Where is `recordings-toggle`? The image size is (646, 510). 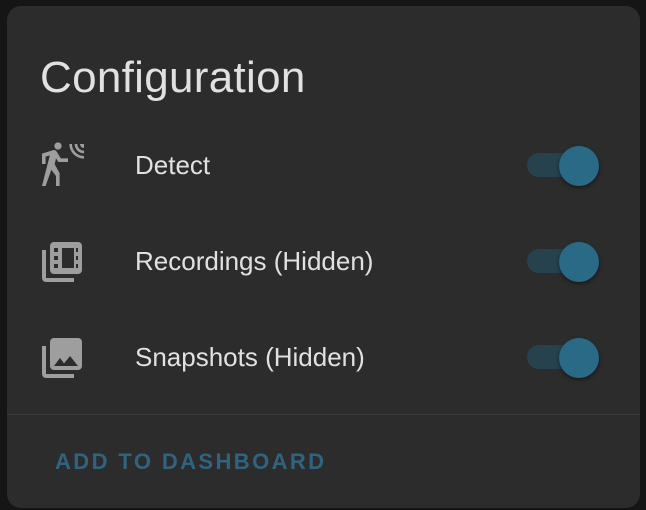 recordings-toggle is located at coordinates (564, 262).